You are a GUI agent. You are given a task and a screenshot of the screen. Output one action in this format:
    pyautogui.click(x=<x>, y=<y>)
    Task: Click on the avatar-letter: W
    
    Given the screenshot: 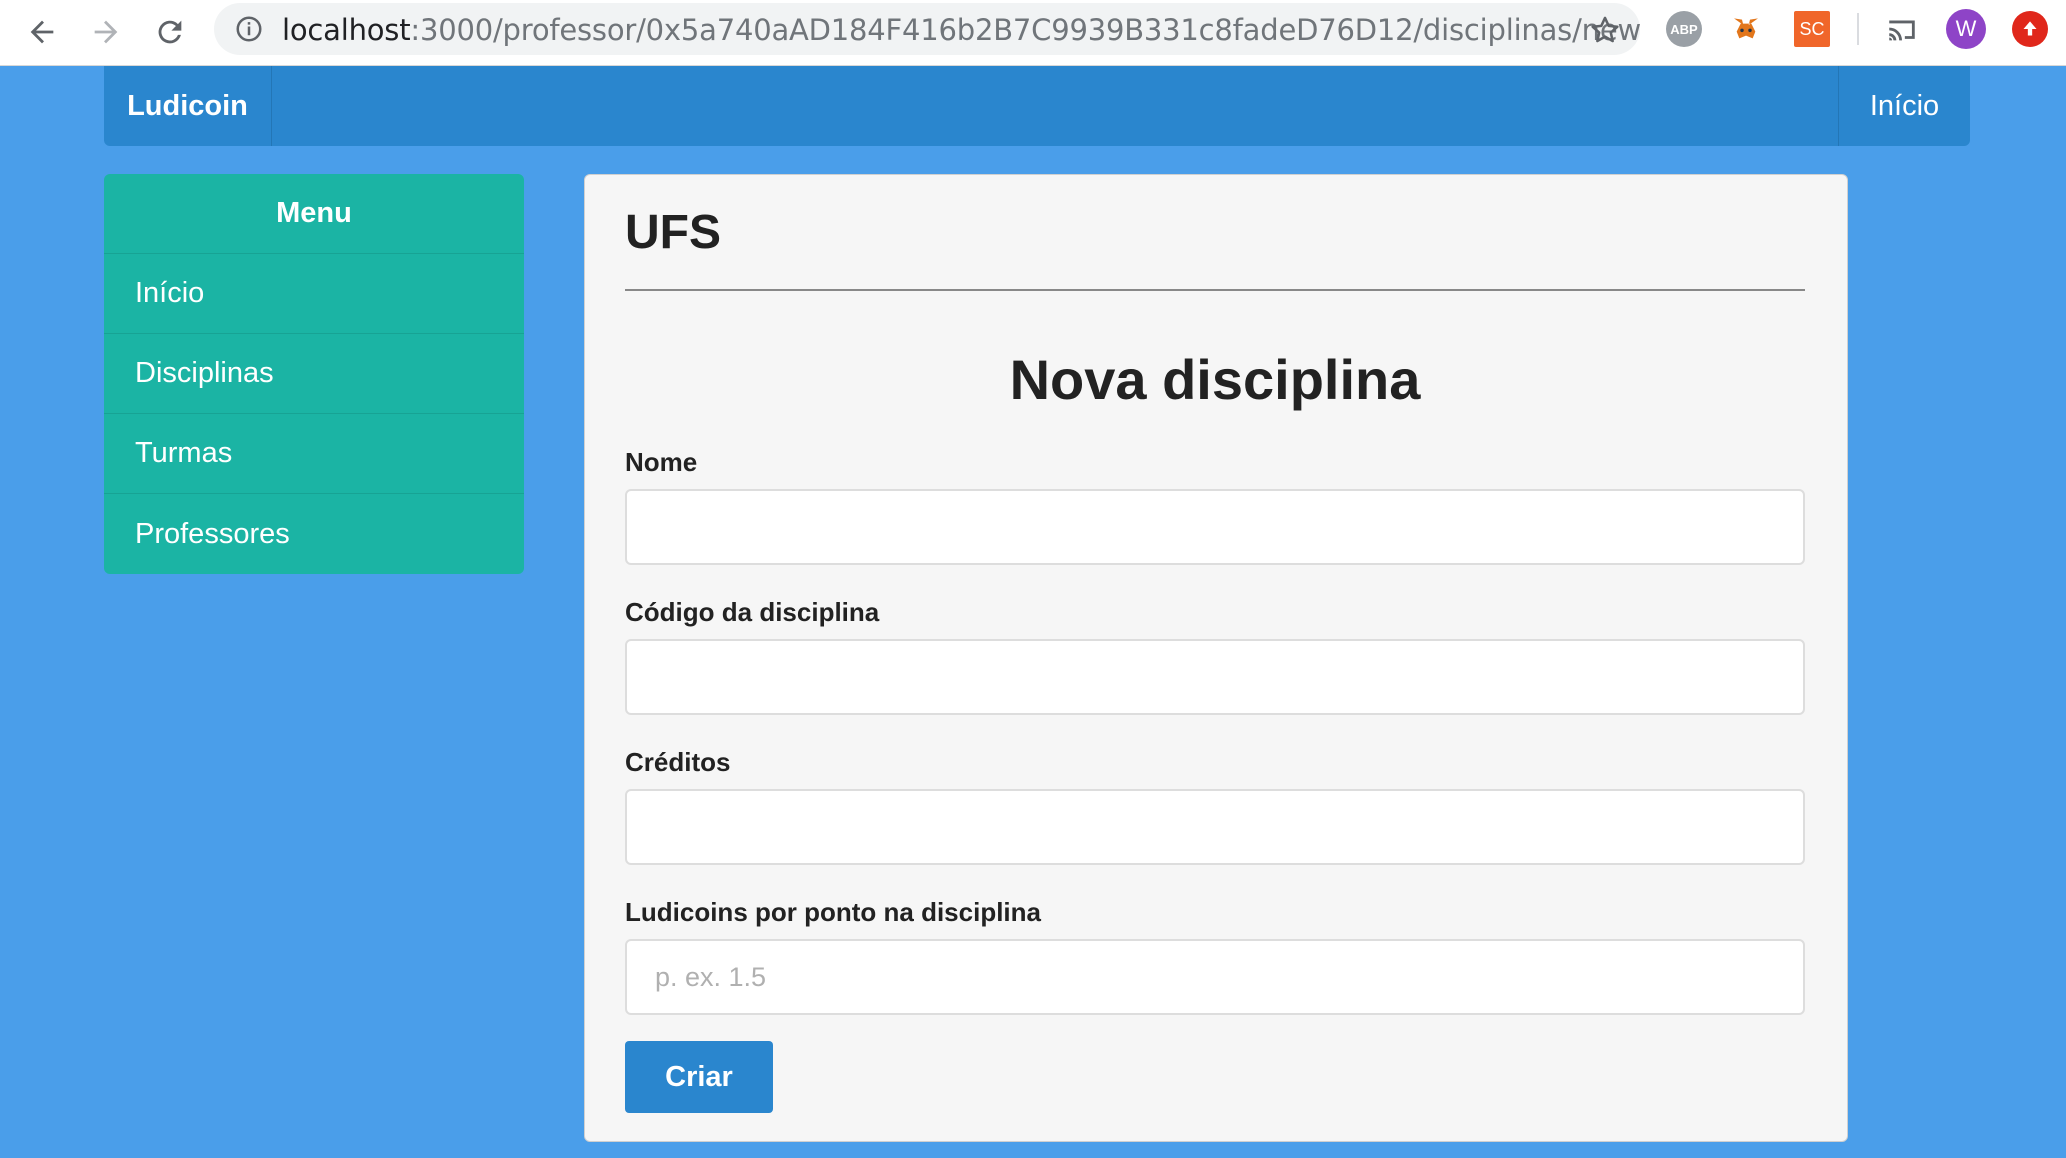 What is the action you would take?
    pyautogui.click(x=1966, y=28)
    